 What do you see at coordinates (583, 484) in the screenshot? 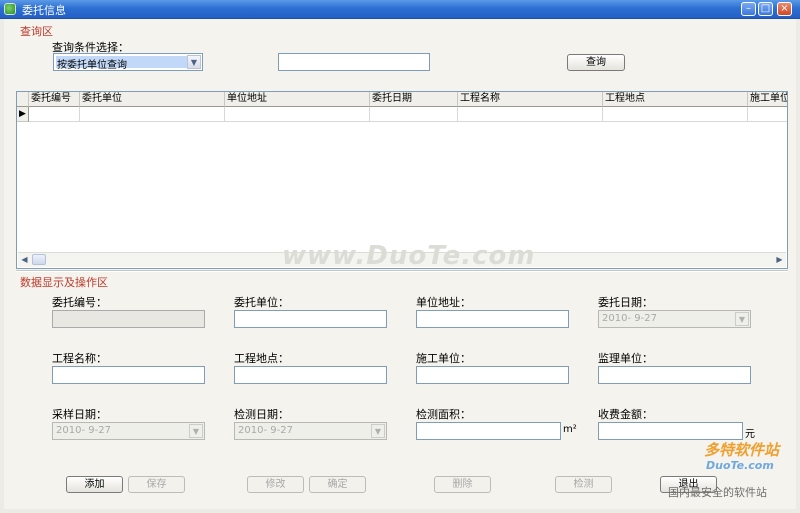
I see `detect-button: 检测` at bounding box center [583, 484].